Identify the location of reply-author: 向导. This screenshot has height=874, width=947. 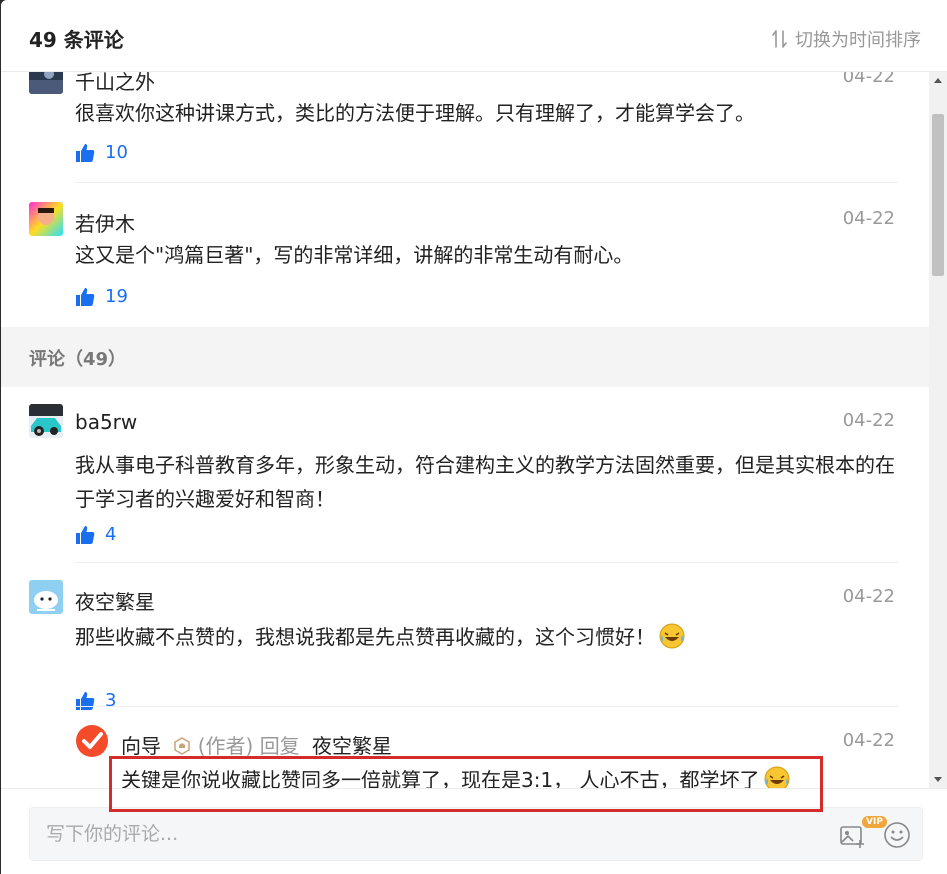
(141, 746).